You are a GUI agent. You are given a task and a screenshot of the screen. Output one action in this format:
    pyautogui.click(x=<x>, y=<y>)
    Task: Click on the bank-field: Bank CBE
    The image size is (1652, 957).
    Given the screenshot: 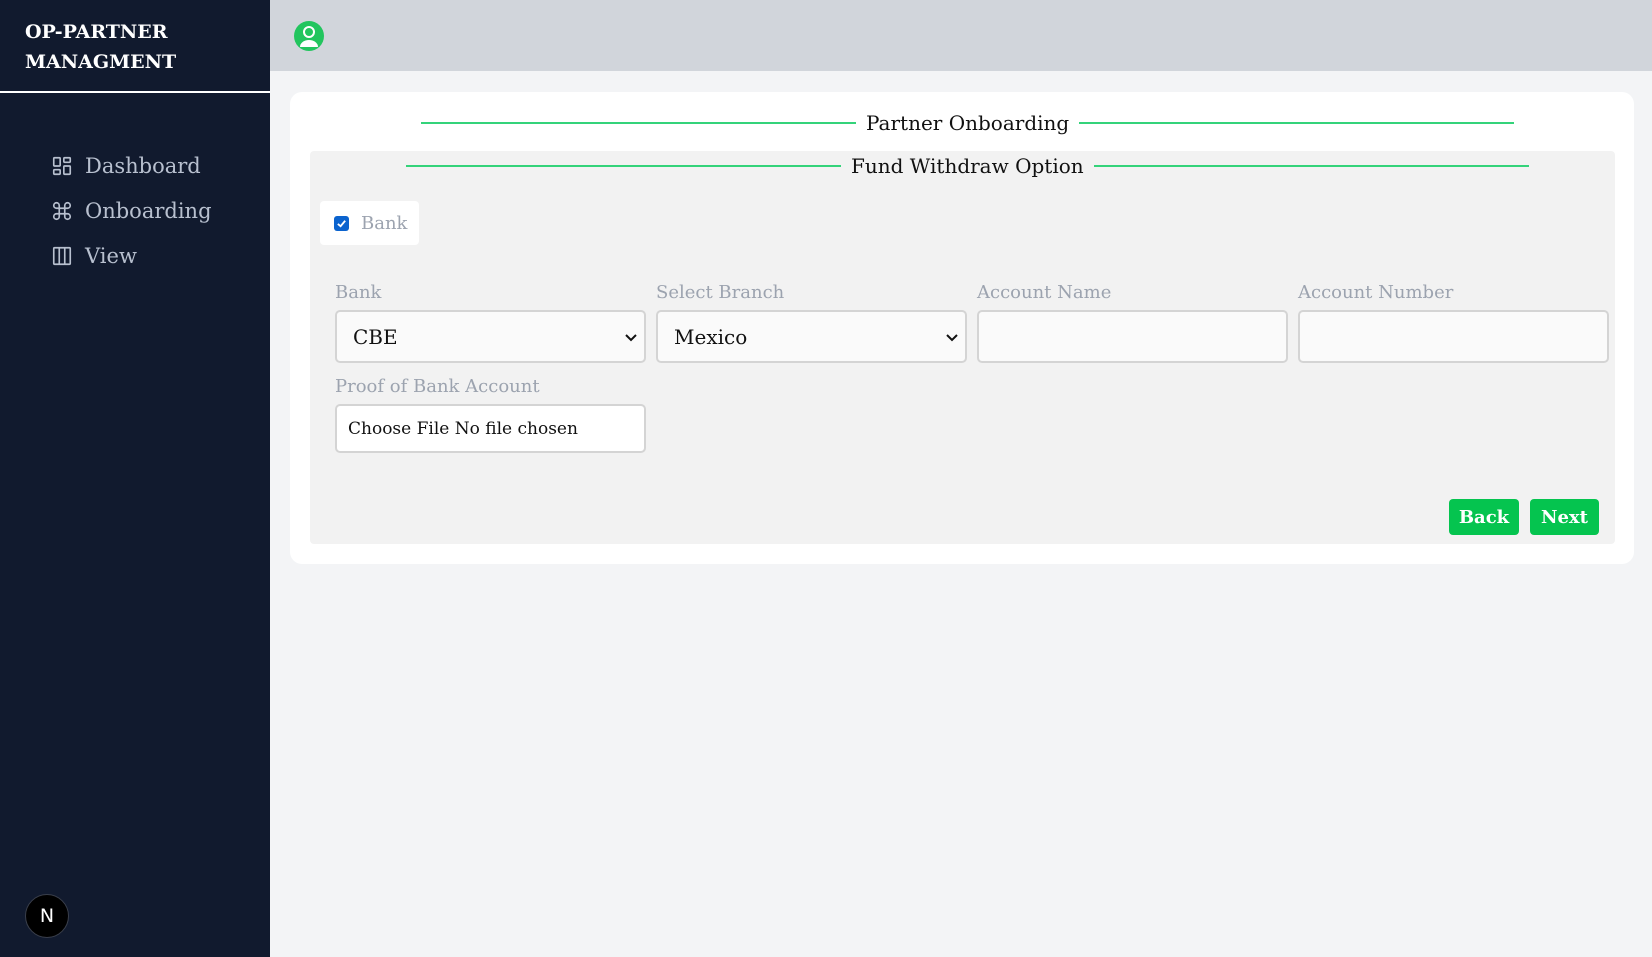 What is the action you would take?
    pyautogui.click(x=490, y=322)
    